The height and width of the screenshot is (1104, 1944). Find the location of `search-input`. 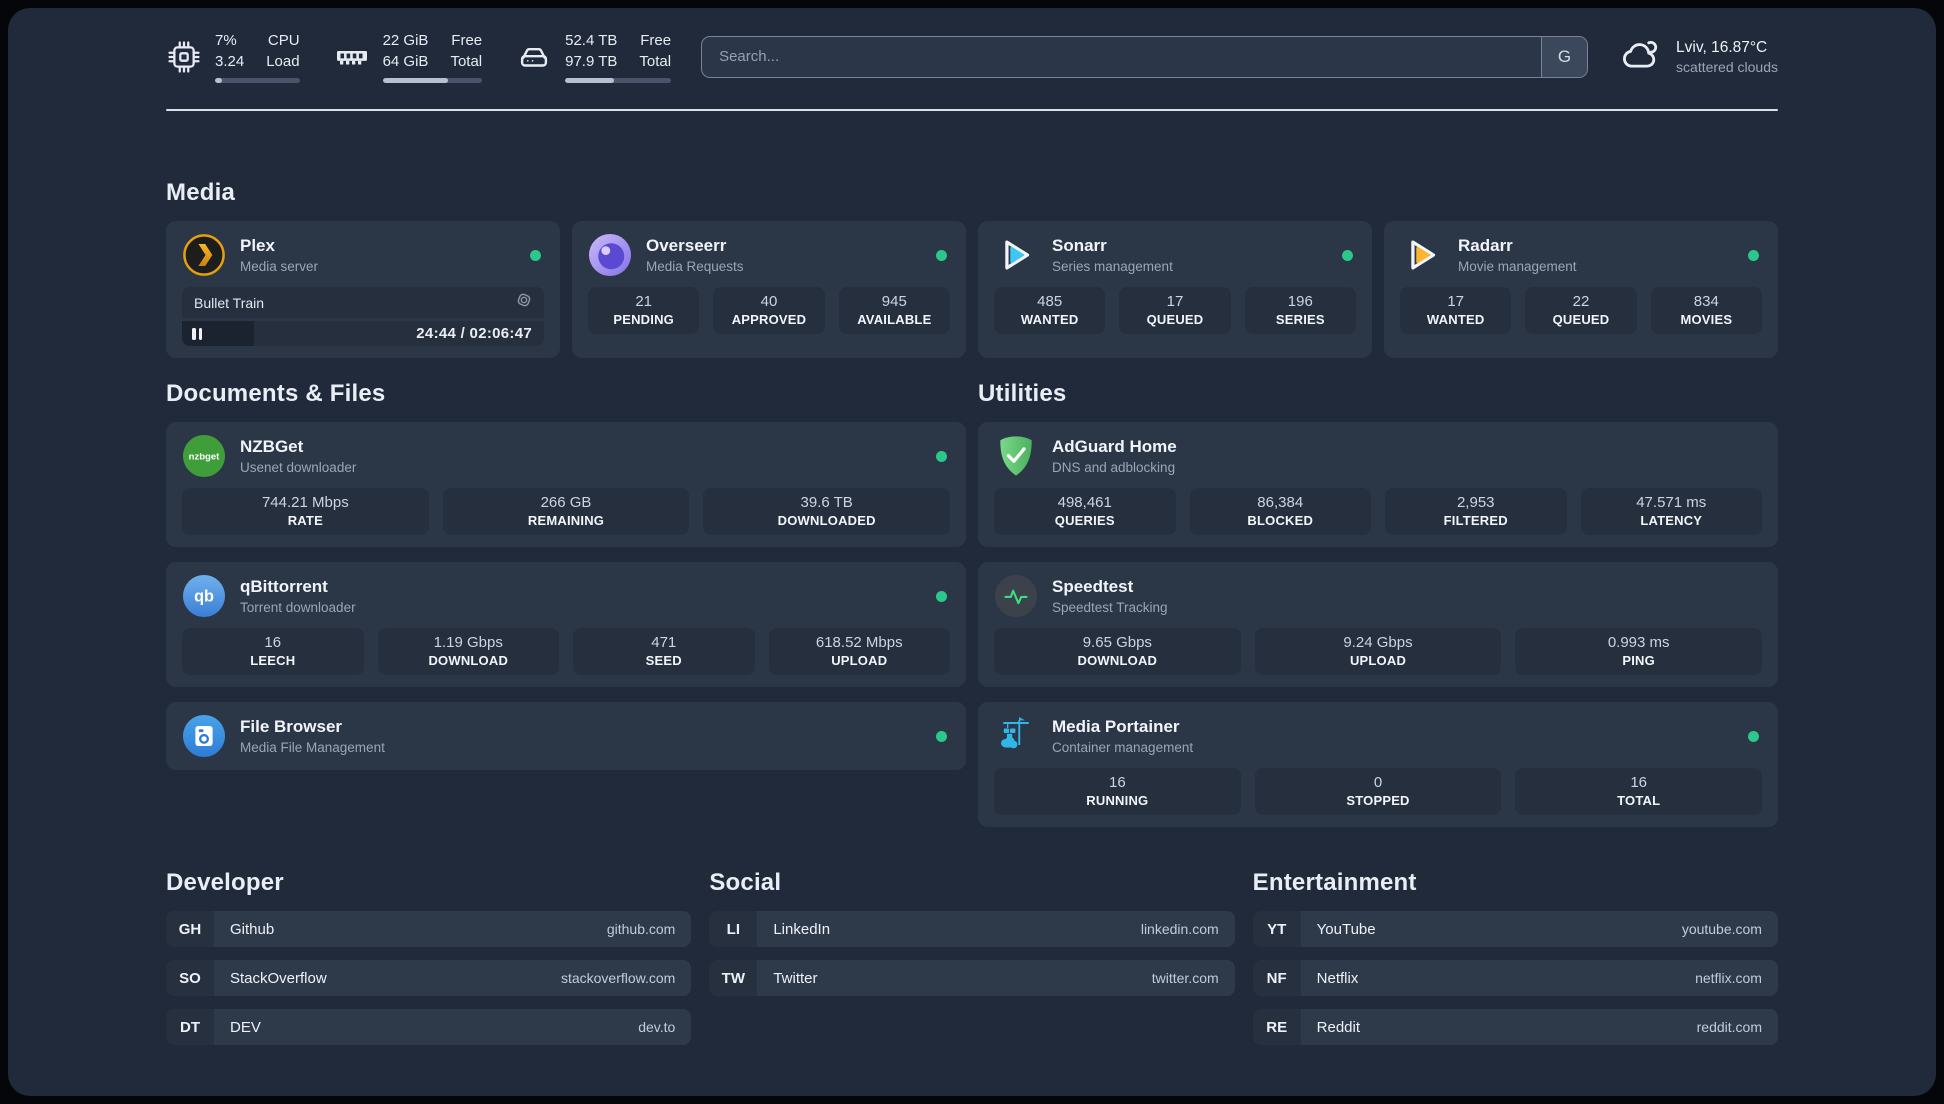

search-input is located at coordinates (1122, 56).